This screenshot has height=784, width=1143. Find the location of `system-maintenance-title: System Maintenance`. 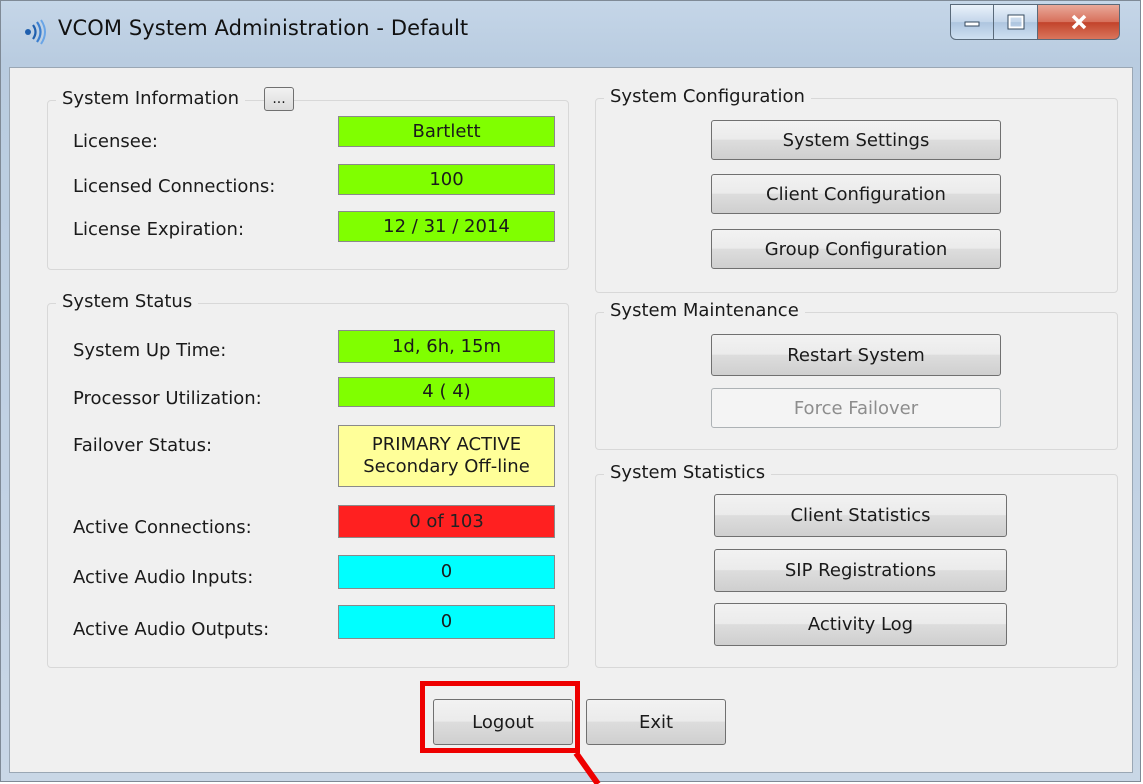

system-maintenance-title: System Maintenance is located at coordinates (704, 310).